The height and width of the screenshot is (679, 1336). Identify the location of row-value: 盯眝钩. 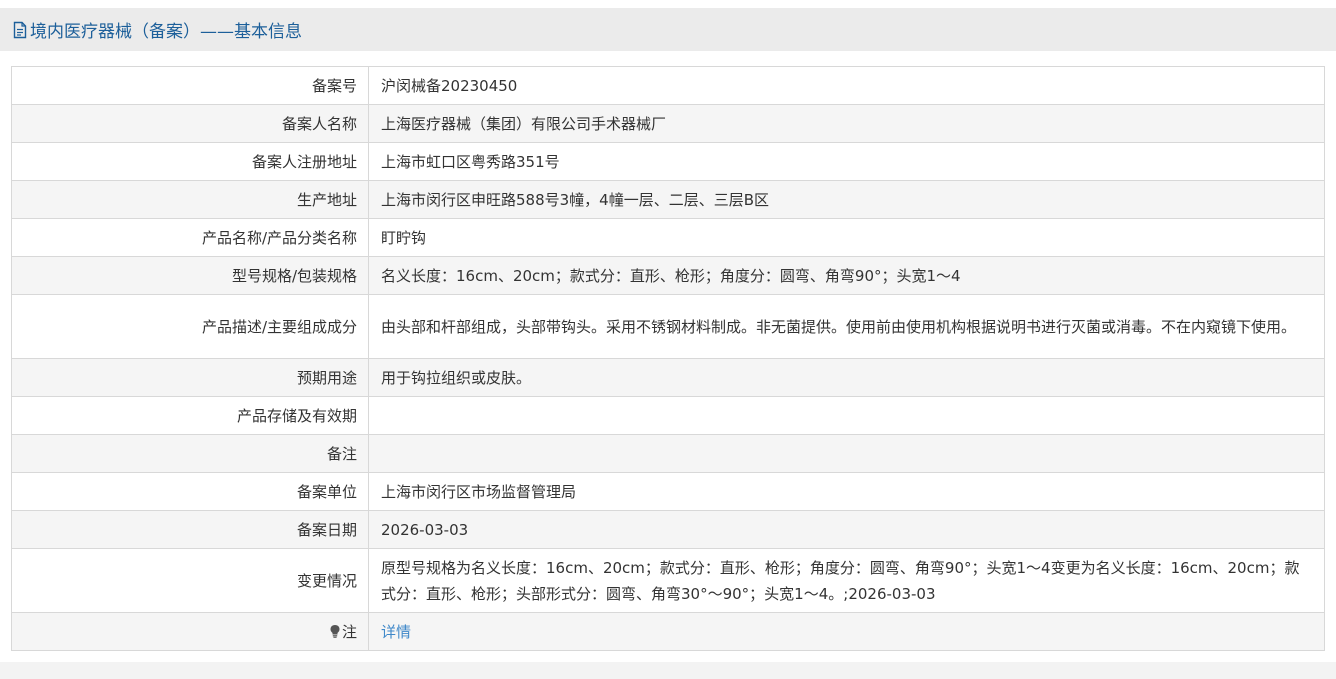
(846, 237).